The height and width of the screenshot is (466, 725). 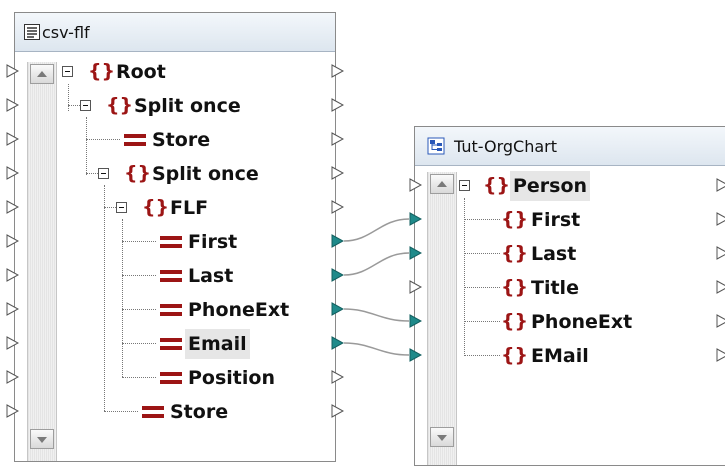 What do you see at coordinates (570, 254) in the screenshot?
I see `tree-row-last: {} Last` at bounding box center [570, 254].